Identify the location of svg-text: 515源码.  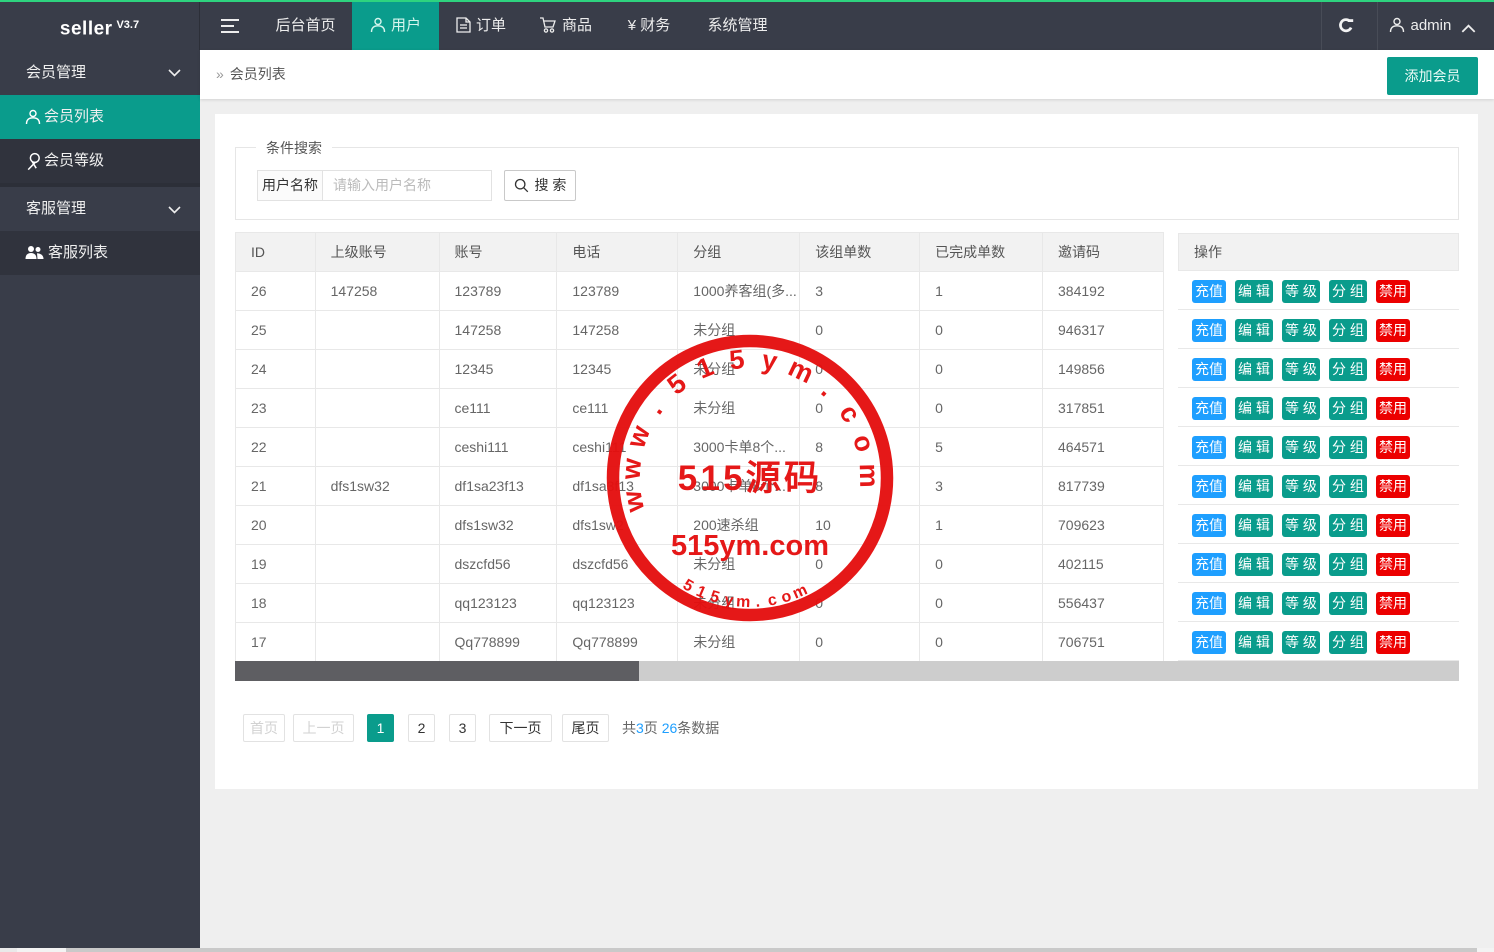
(750, 478).